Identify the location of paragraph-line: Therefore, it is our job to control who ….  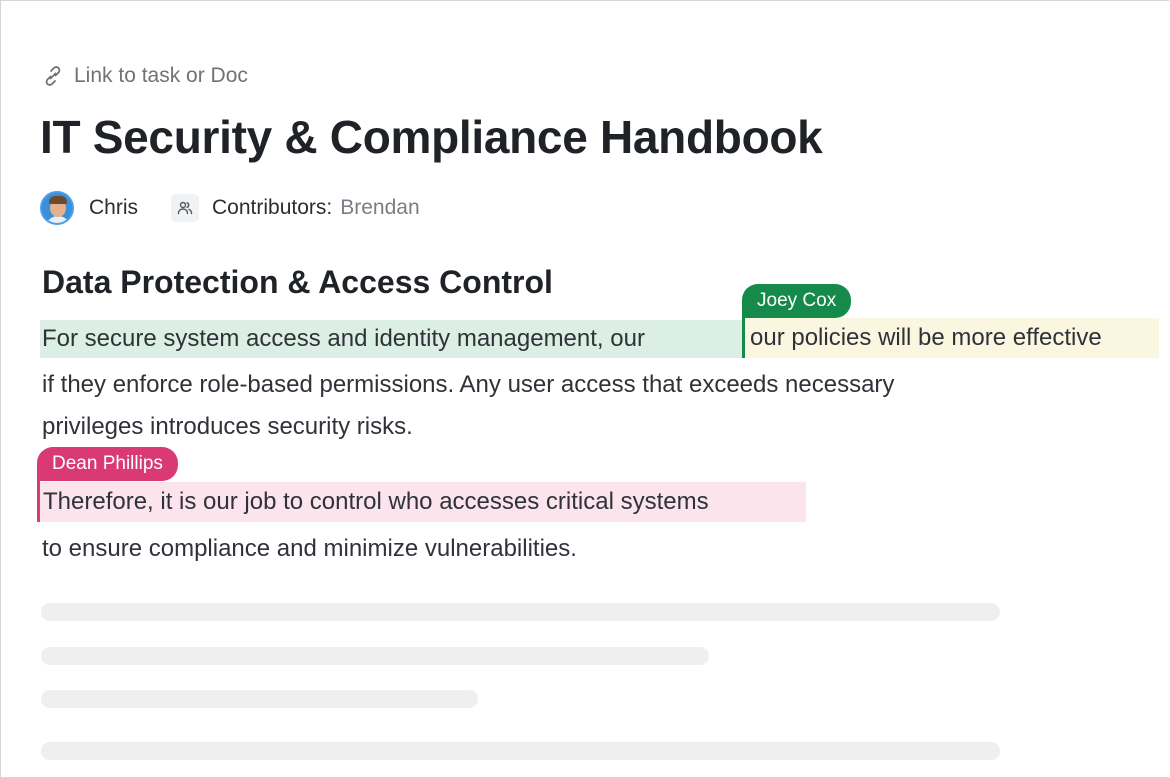
(376, 502).